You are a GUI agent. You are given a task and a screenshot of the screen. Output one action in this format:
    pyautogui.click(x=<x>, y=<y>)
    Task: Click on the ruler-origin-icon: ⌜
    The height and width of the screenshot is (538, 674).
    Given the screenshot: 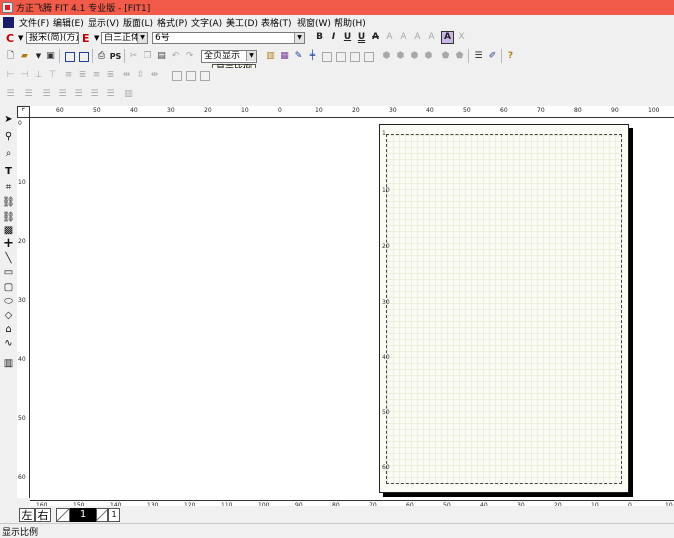 What is the action you would take?
    pyautogui.click(x=23, y=112)
    